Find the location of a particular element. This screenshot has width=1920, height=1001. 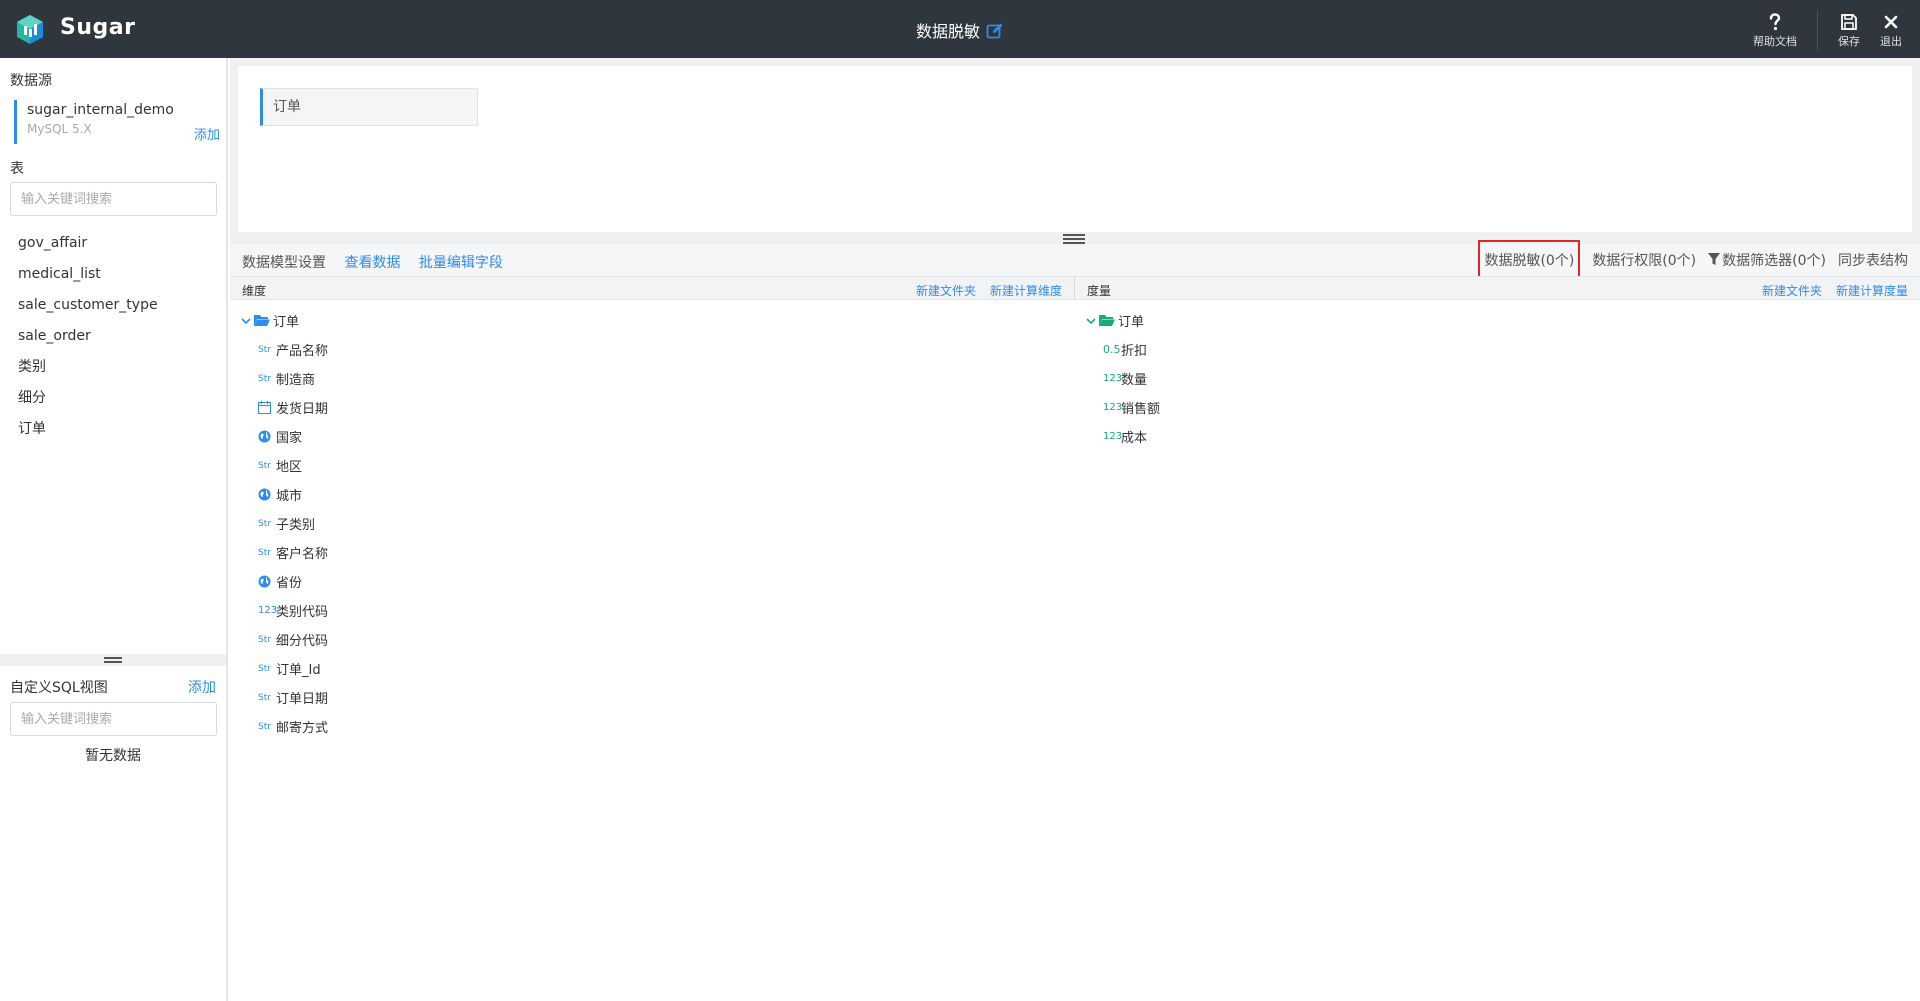

save-icon is located at coordinates (1849, 22).